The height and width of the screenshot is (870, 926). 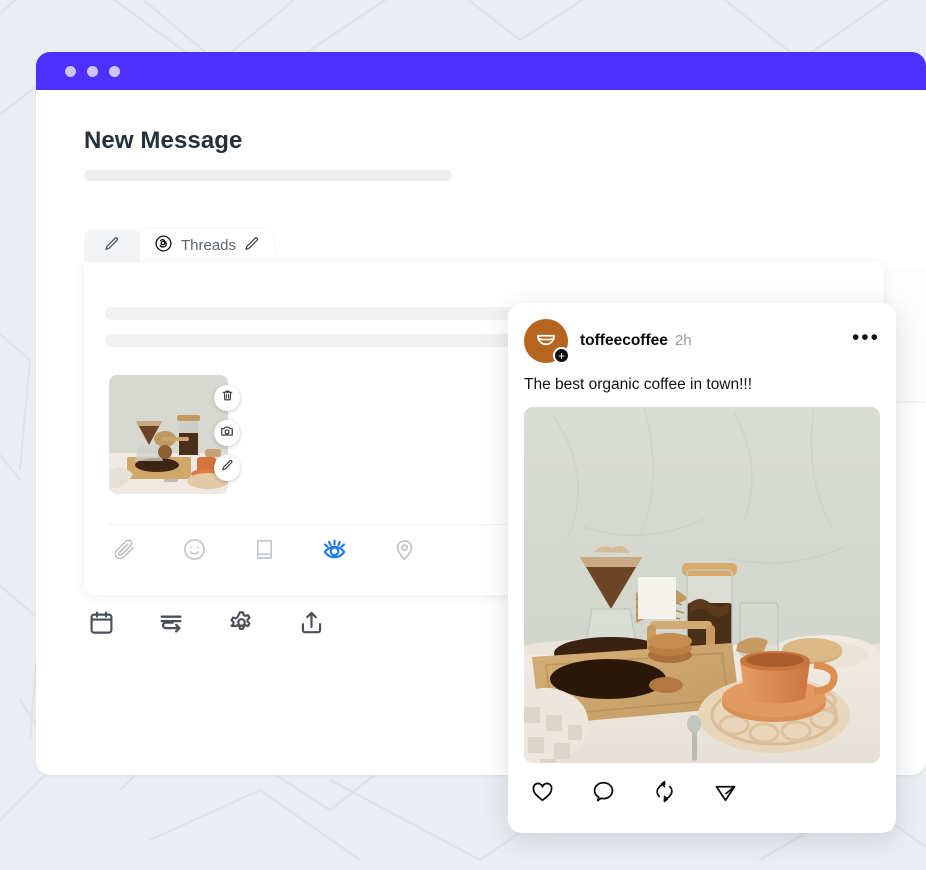 I want to click on attach-file-button, so click(x=124, y=552).